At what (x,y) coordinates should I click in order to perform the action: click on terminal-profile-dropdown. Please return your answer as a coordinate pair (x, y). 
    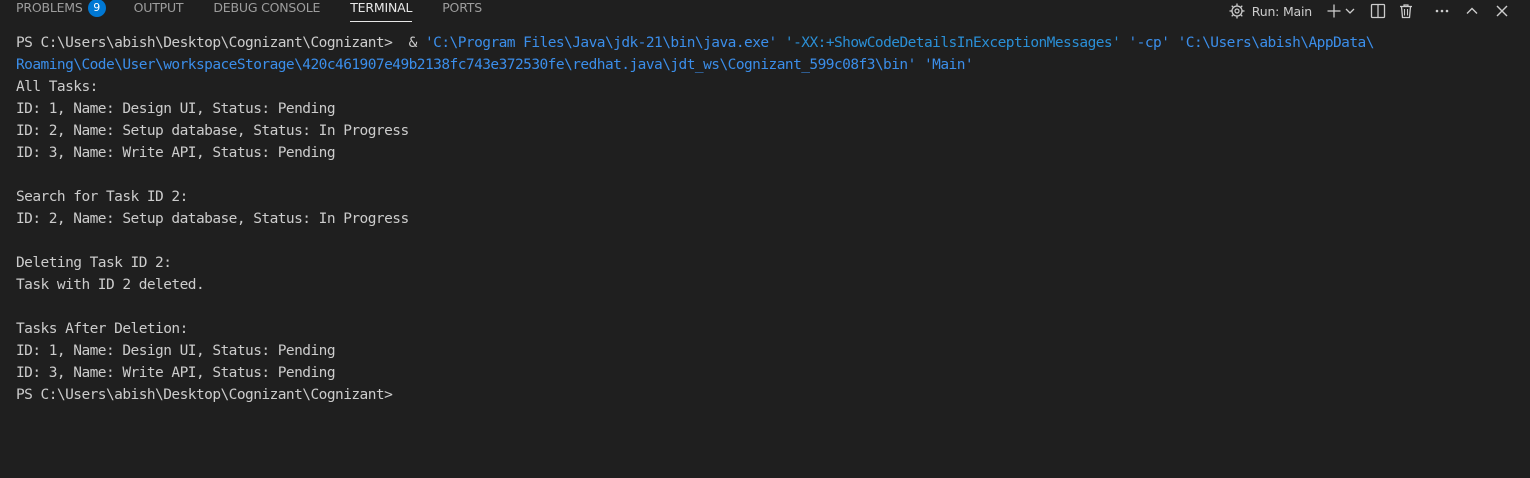
    Looking at the image, I should click on (1350, 11).